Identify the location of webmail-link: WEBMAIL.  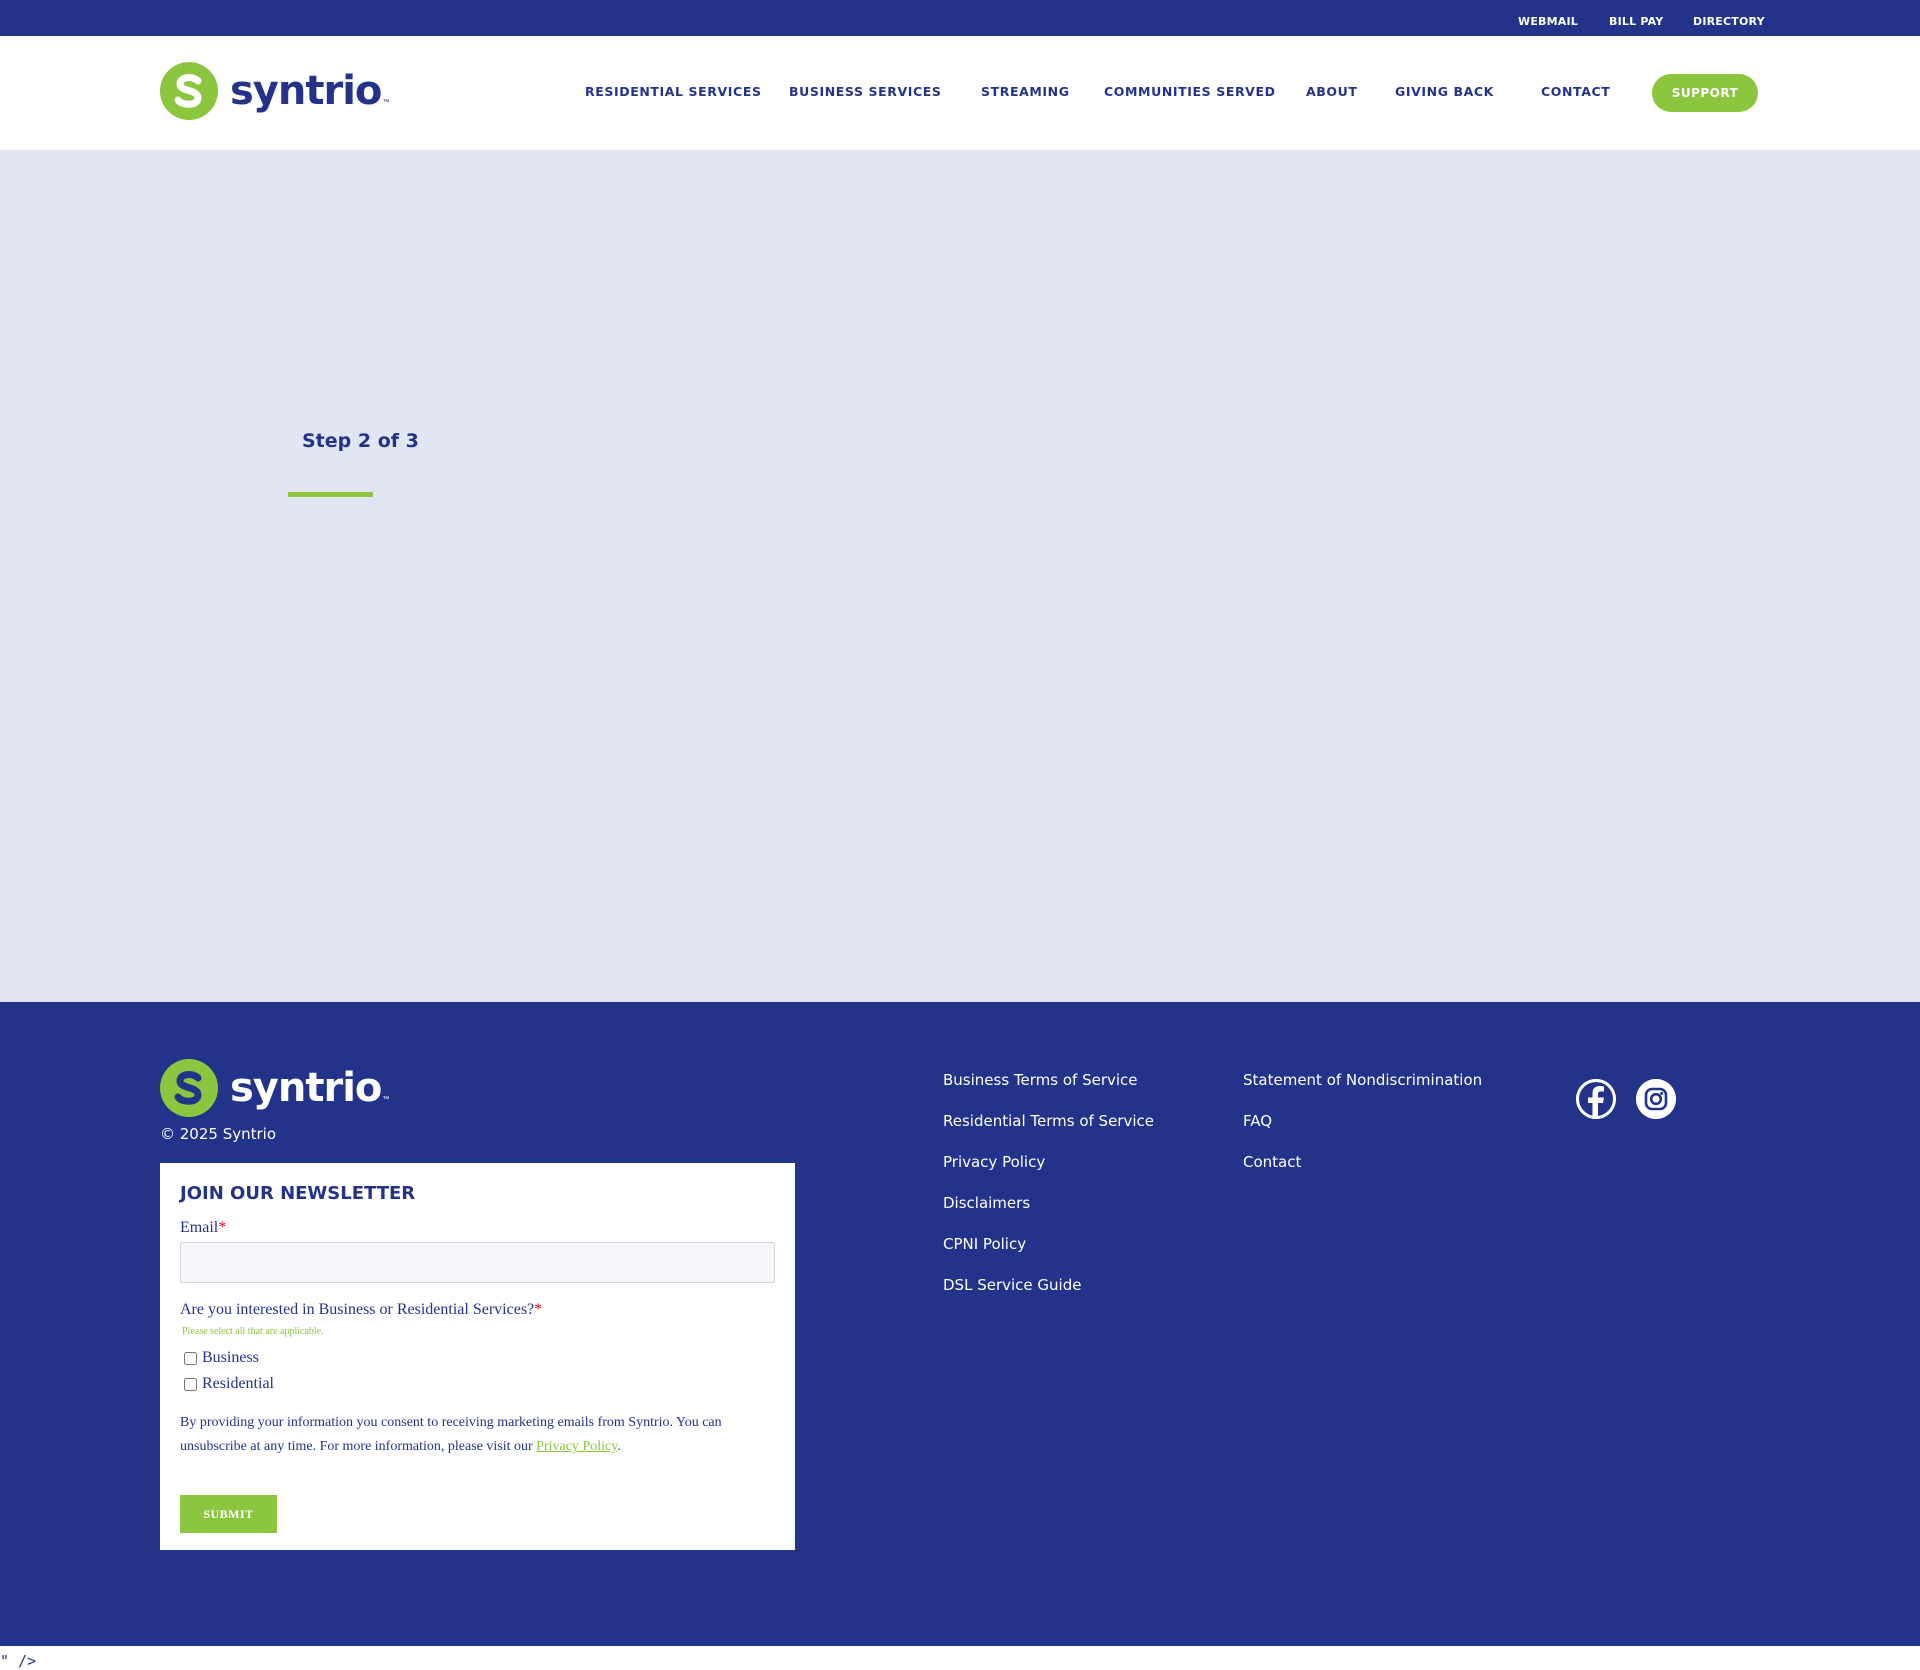
(1548, 21).